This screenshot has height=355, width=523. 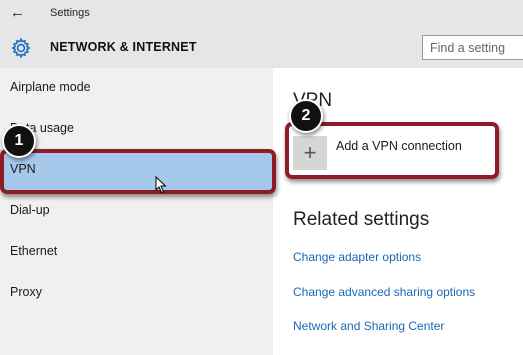 I want to click on sidebar-item-airplane-mode: Airplane mode, so click(x=136, y=88).